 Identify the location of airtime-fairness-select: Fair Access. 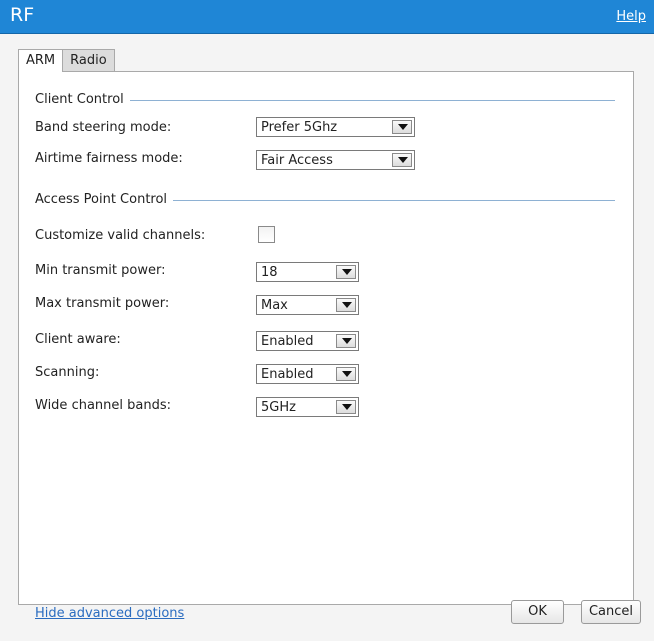
(335, 160).